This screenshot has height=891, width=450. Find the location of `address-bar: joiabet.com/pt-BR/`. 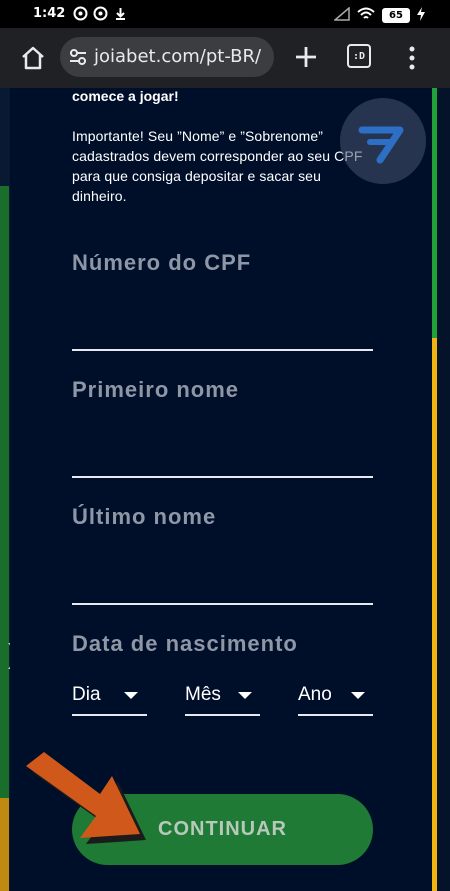

address-bar: joiabet.com/pt-BR/ is located at coordinates (167, 57).